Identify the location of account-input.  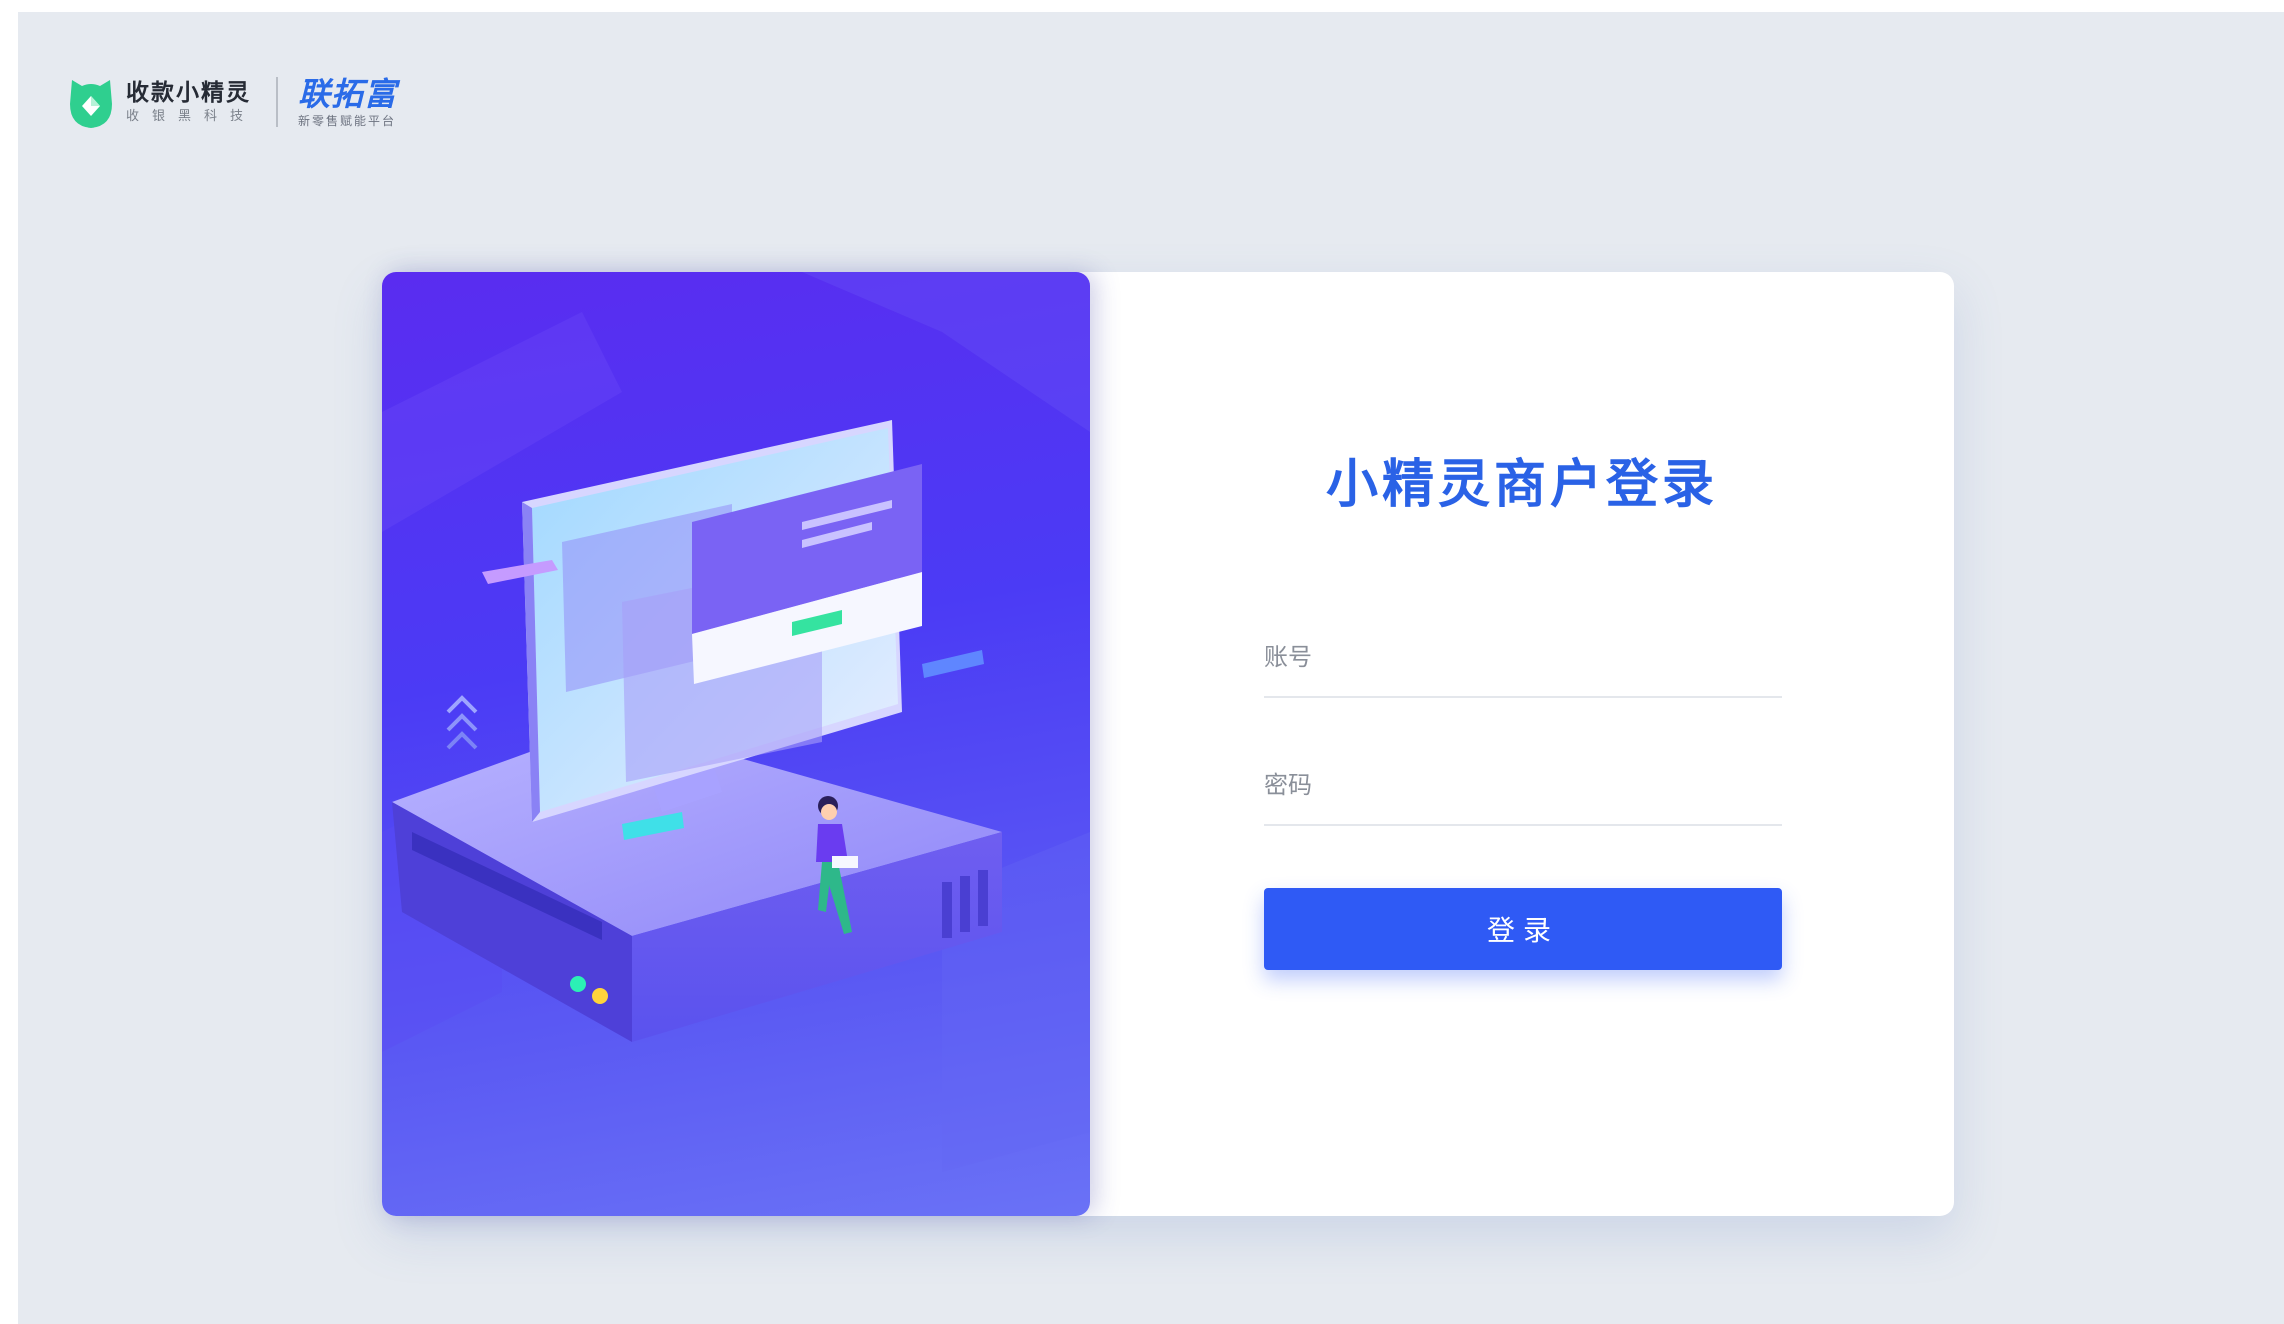
(1523, 657).